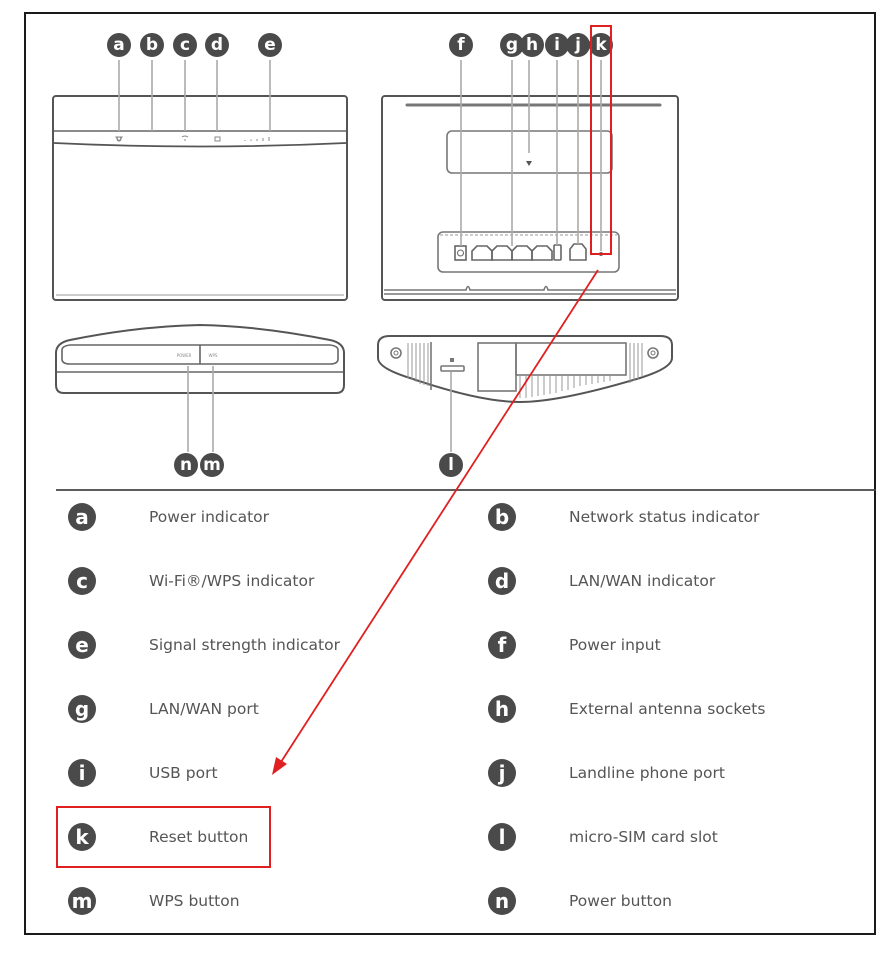 The height and width of the screenshot is (953, 883). Describe the element at coordinates (209, 517) in the screenshot. I see `legend-label: Power indicator` at that location.